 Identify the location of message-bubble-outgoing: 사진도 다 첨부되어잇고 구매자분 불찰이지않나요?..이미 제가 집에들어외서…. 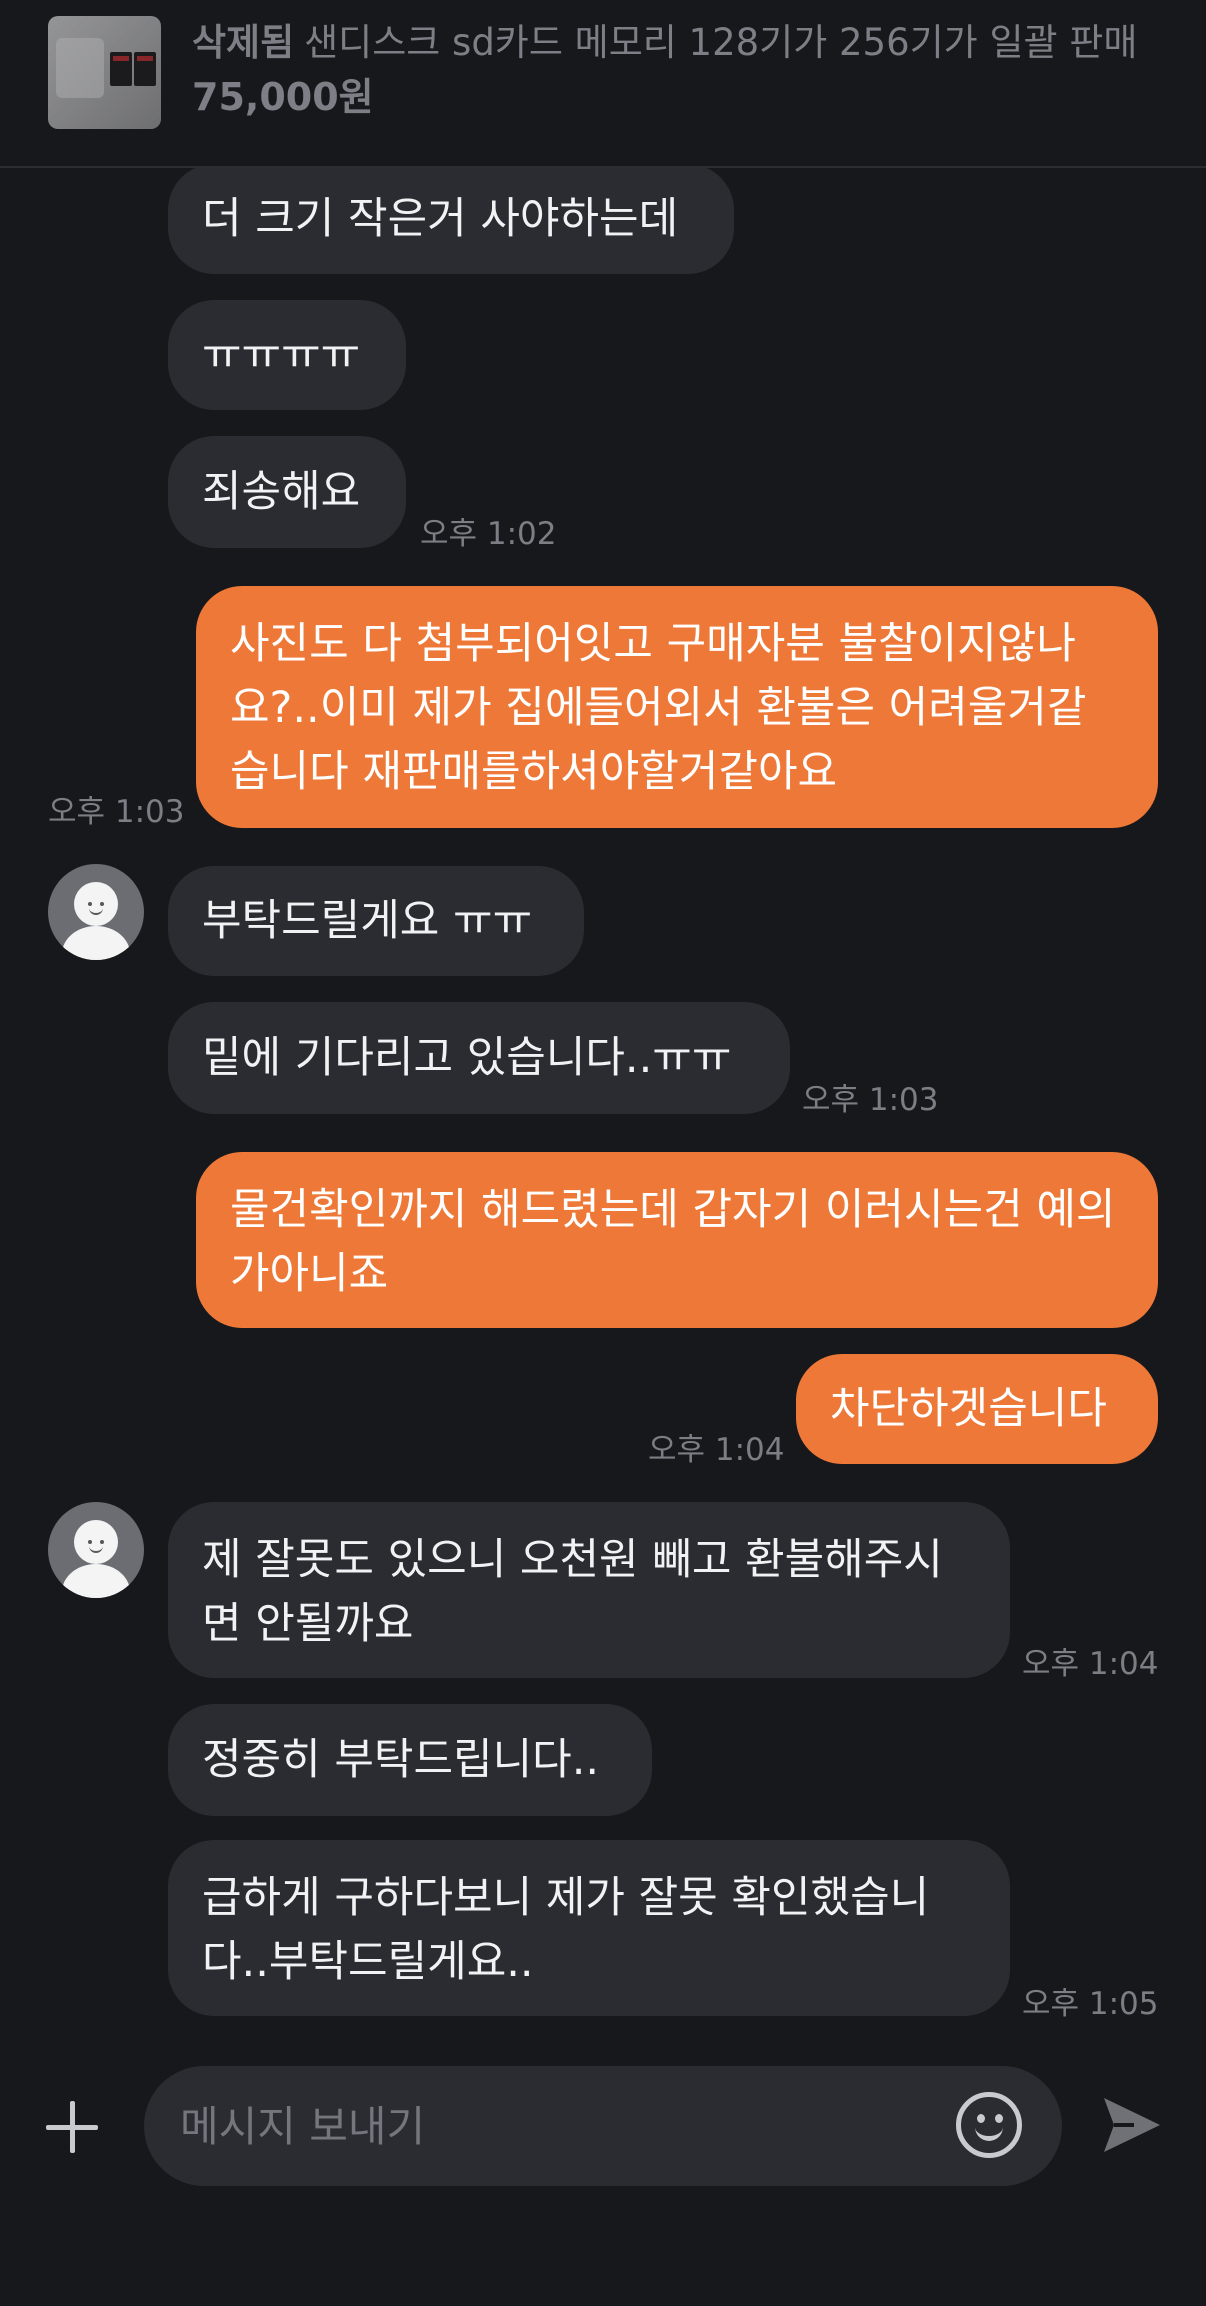
(677, 707).